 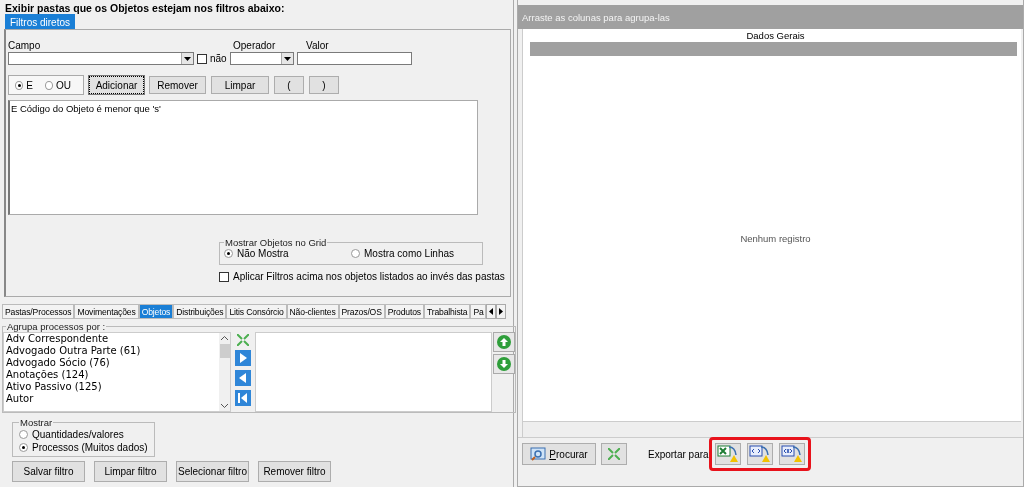 What do you see at coordinates (243, 378) in the screenshot?
I see `left-arrow-button-icon` at bounding box center [243, 378].